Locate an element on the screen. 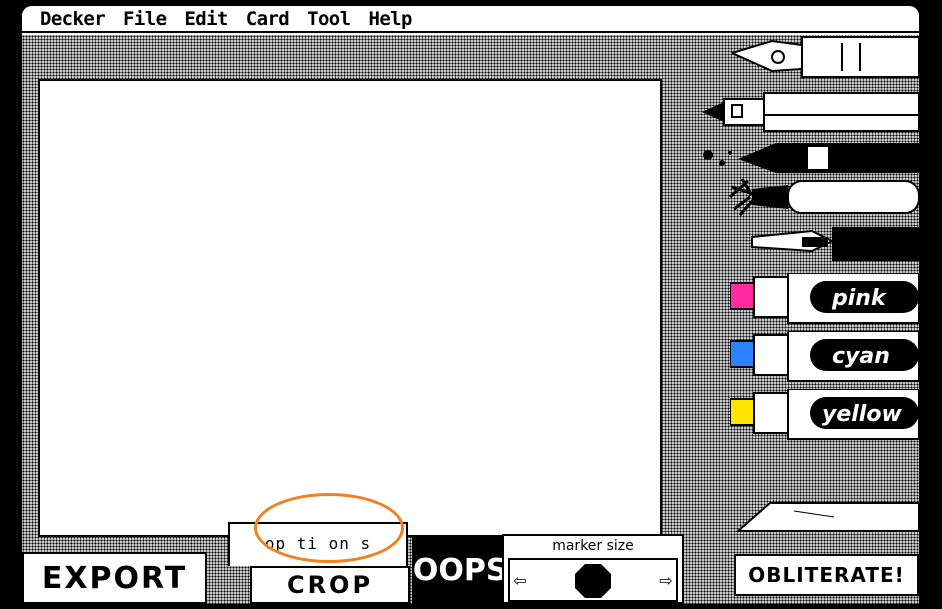 This screenshot has height=609, width=942. paint-brush-icon is located at coordinates (823, 197).